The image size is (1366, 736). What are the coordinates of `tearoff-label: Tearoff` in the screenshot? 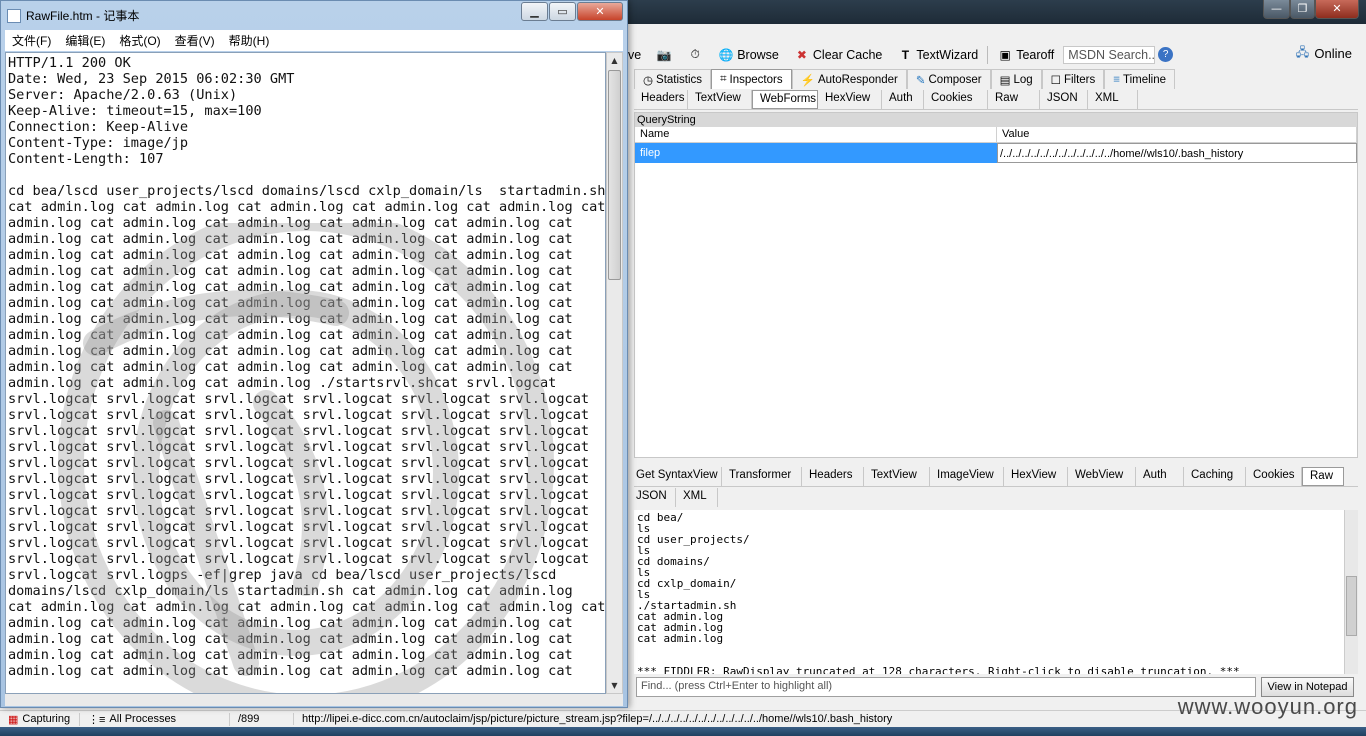 It's located at (1035, 54).